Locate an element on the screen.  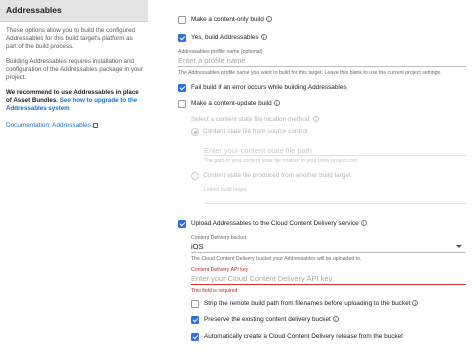
profile-name-label: Addressables profile name (optional) is located at coordinates (220, 52).